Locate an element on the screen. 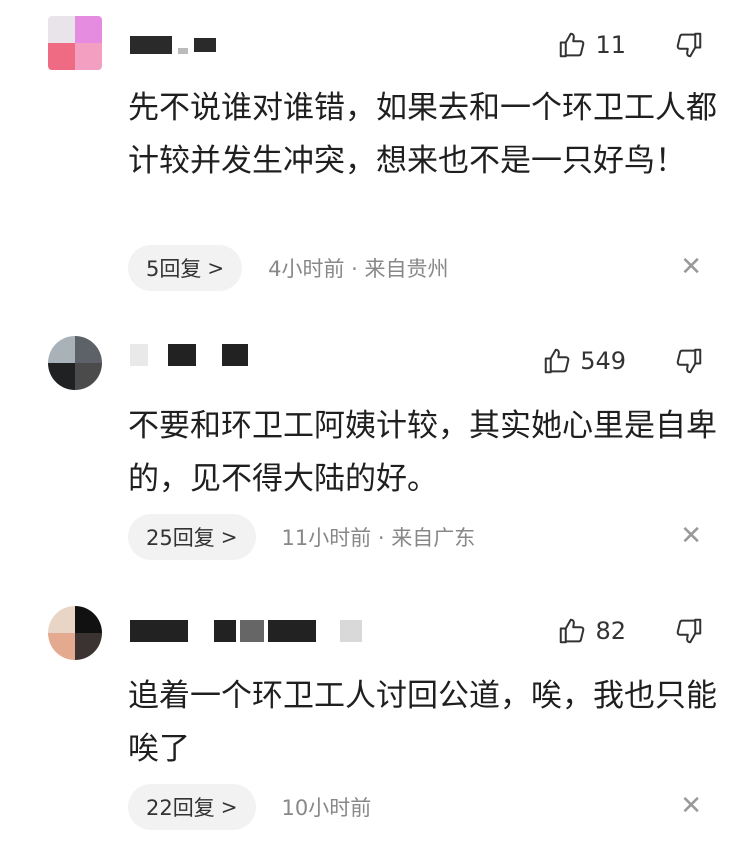 This screenshot has height=842, width=750. like-count: 82 is located at coordinates (610, 631).